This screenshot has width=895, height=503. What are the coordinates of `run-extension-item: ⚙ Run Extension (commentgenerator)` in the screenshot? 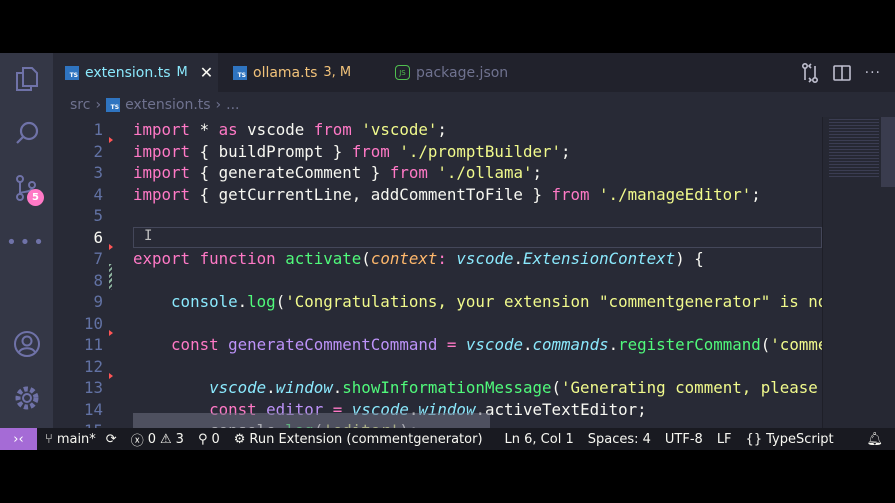 It's located at (358, 439).